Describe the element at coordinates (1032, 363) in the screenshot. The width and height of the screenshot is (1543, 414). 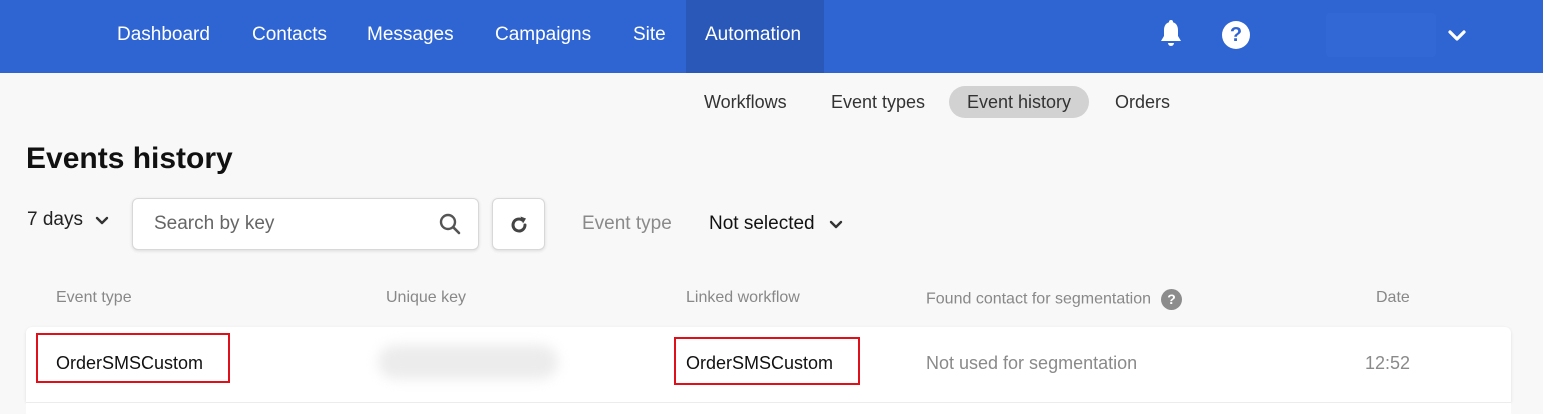
I see `cell-found-contact: Not used for segmentation` at that location.